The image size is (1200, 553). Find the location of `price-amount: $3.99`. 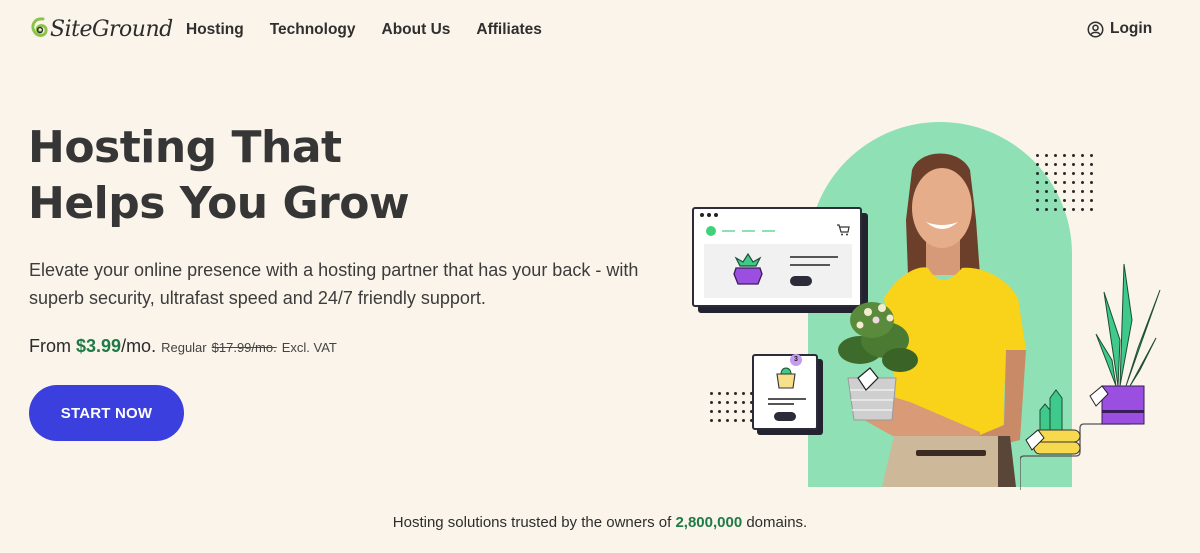

price-amount: $3.99 is located at coordinates (99, 346).